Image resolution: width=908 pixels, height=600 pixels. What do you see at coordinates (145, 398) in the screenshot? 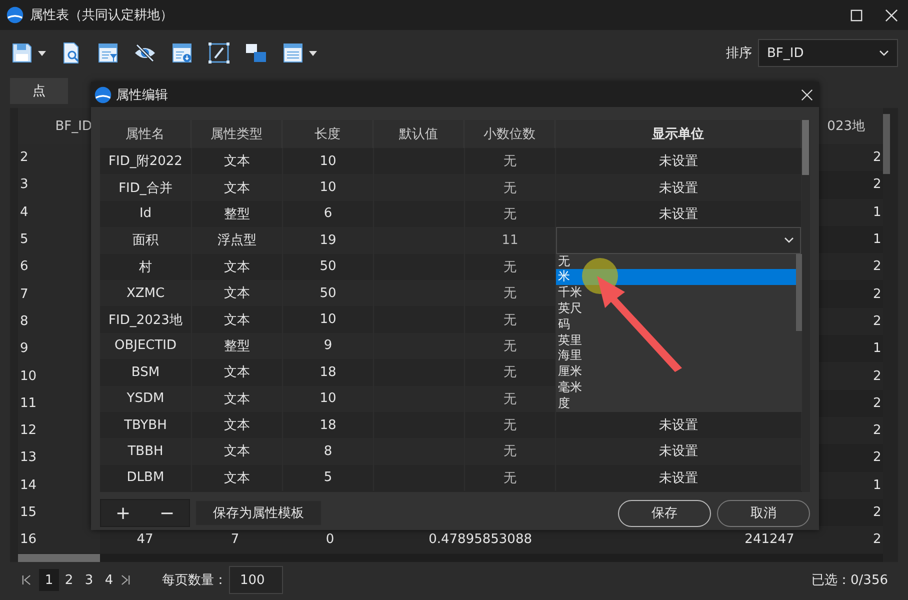
I see `table-cell: YSDM` at bounding box center [145, 398].